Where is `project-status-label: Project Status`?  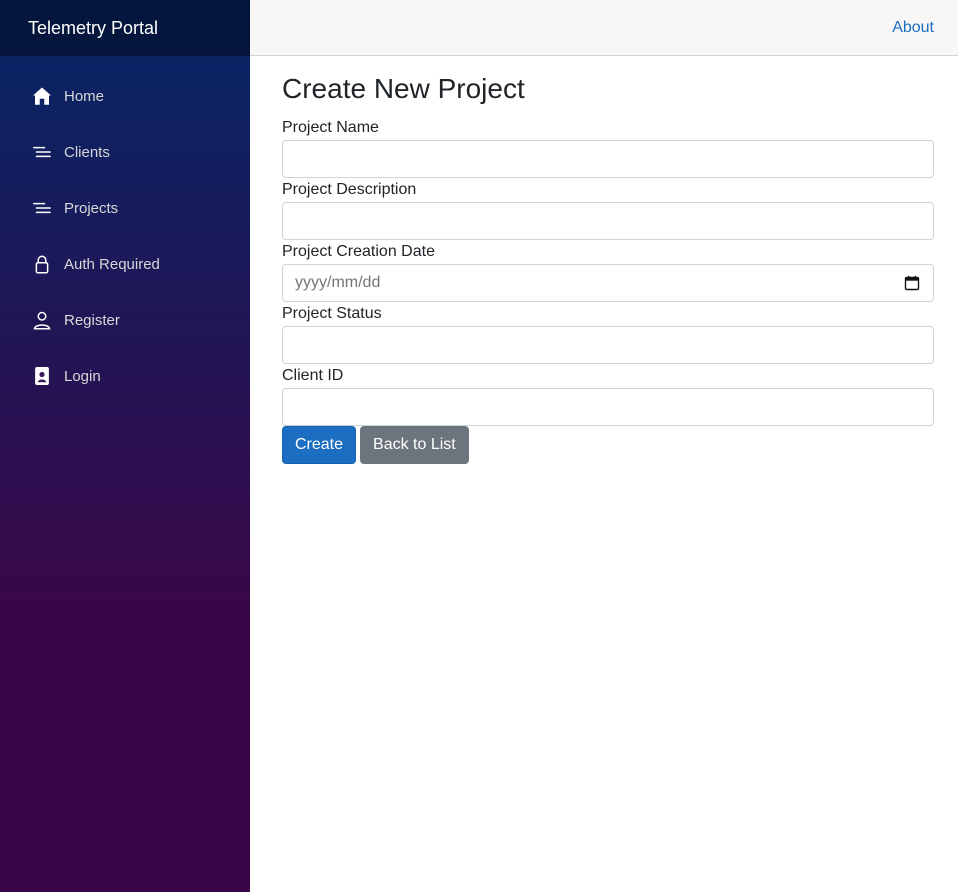
project-status-label: Project Status is located at coordinates (332, 313).